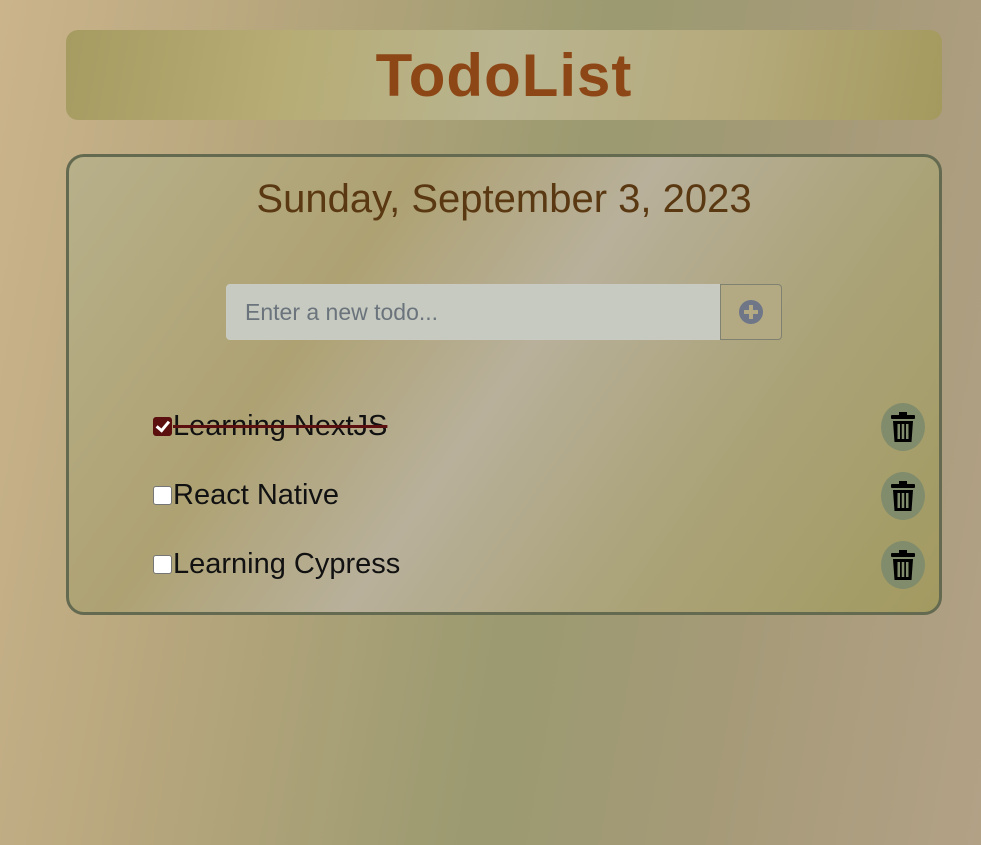  Describe the element at coordinates (539, 426) in the screenshot. I see `todo-item: Learning NextJS` at that location.